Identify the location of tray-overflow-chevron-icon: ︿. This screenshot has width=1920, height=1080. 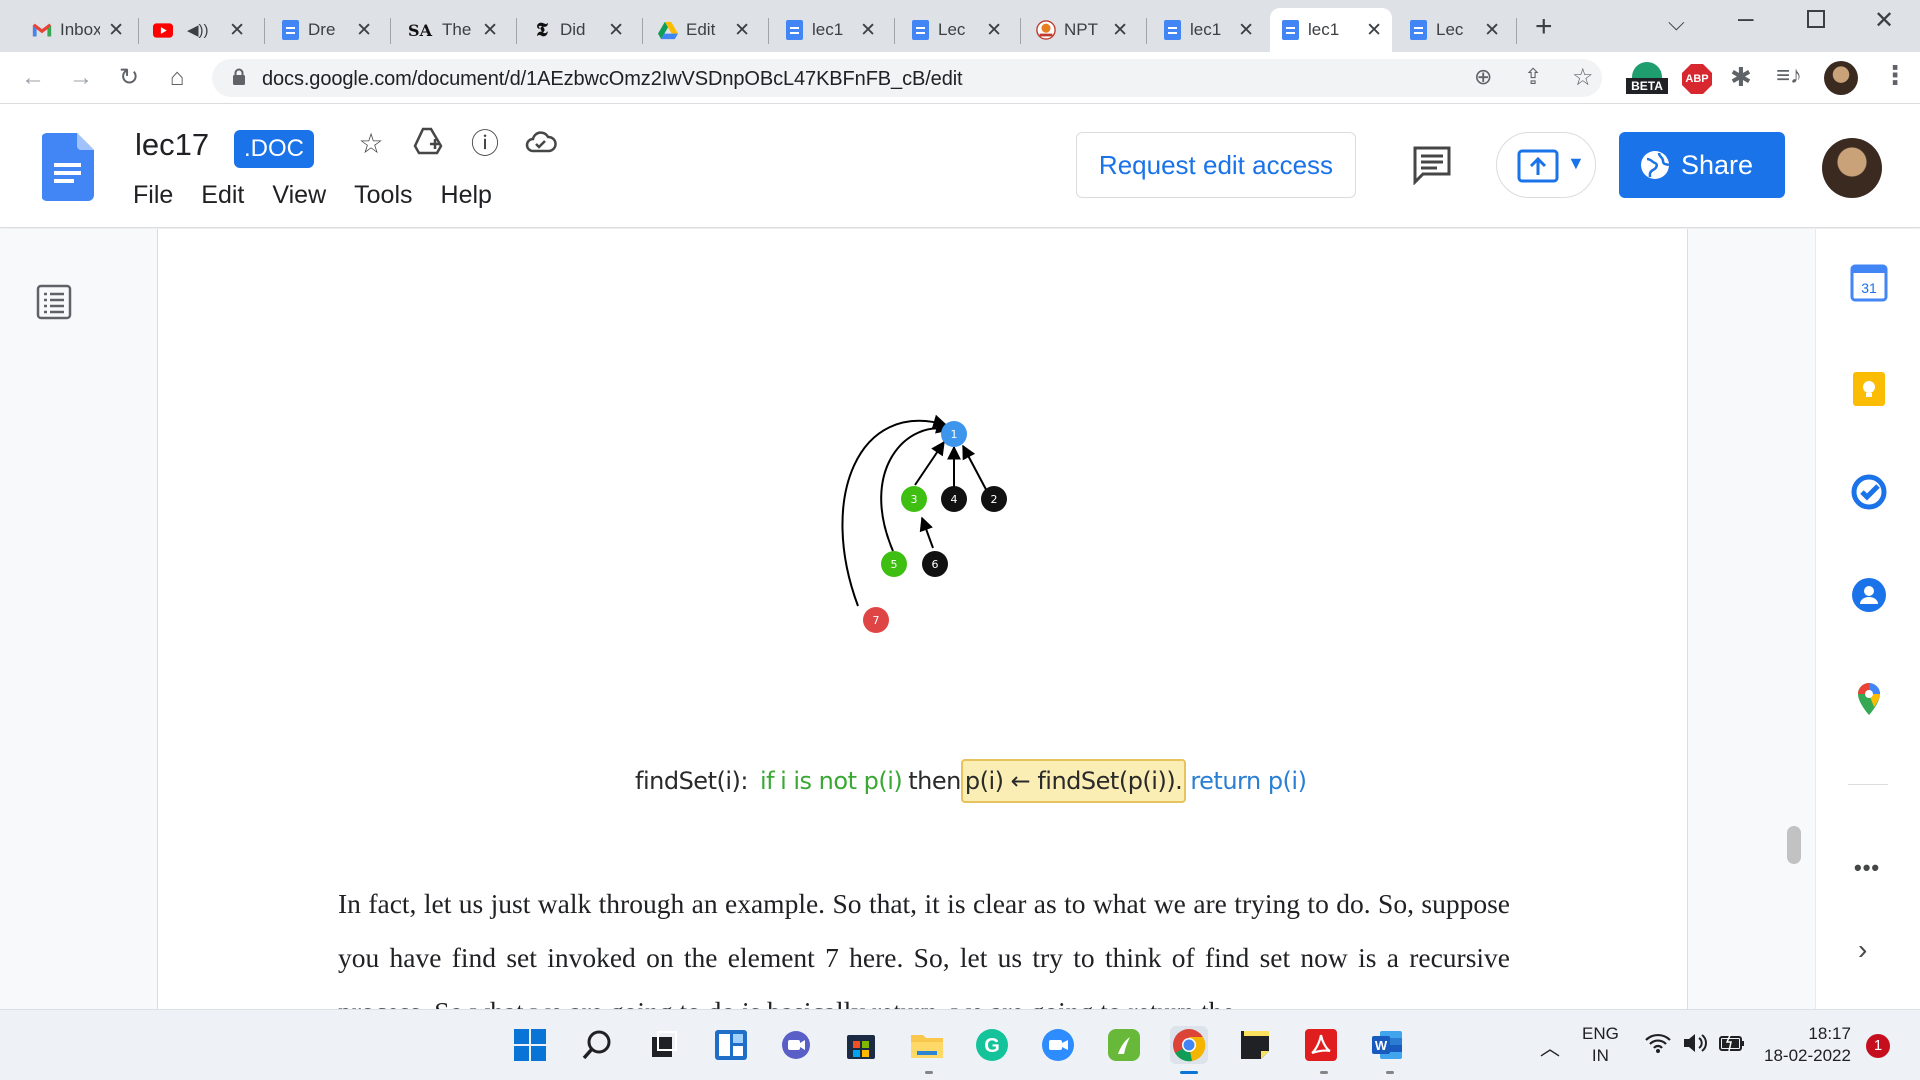
(1550, 1046).